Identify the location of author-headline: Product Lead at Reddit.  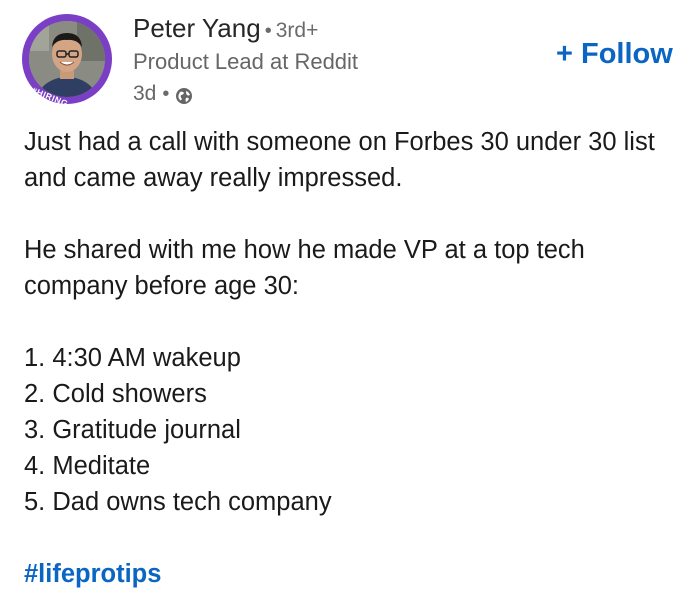
(246, 61).